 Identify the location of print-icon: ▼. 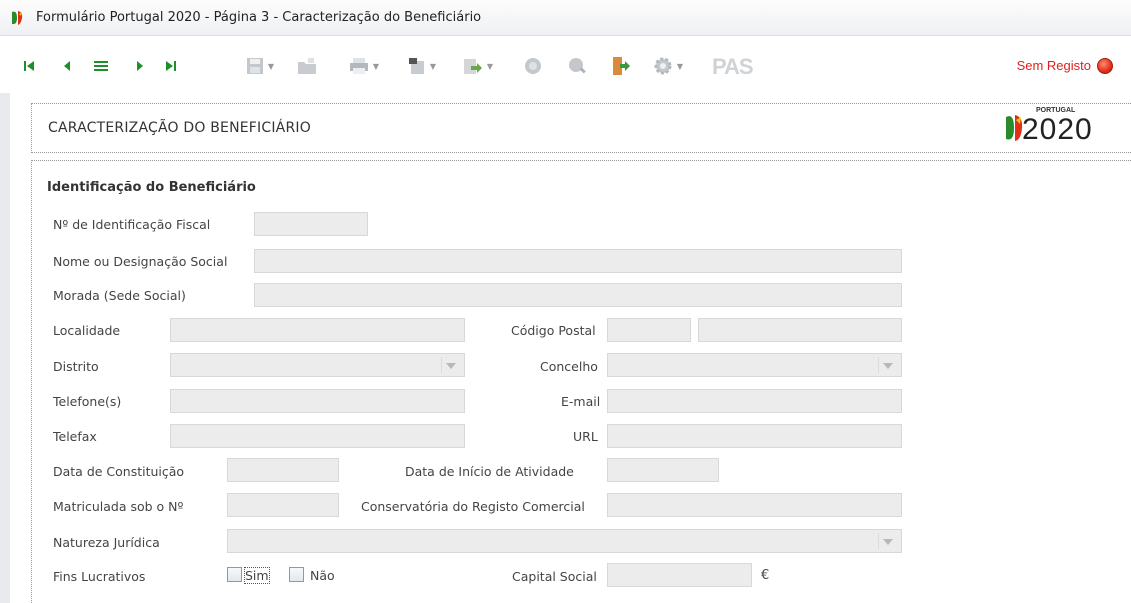
(364, 66).